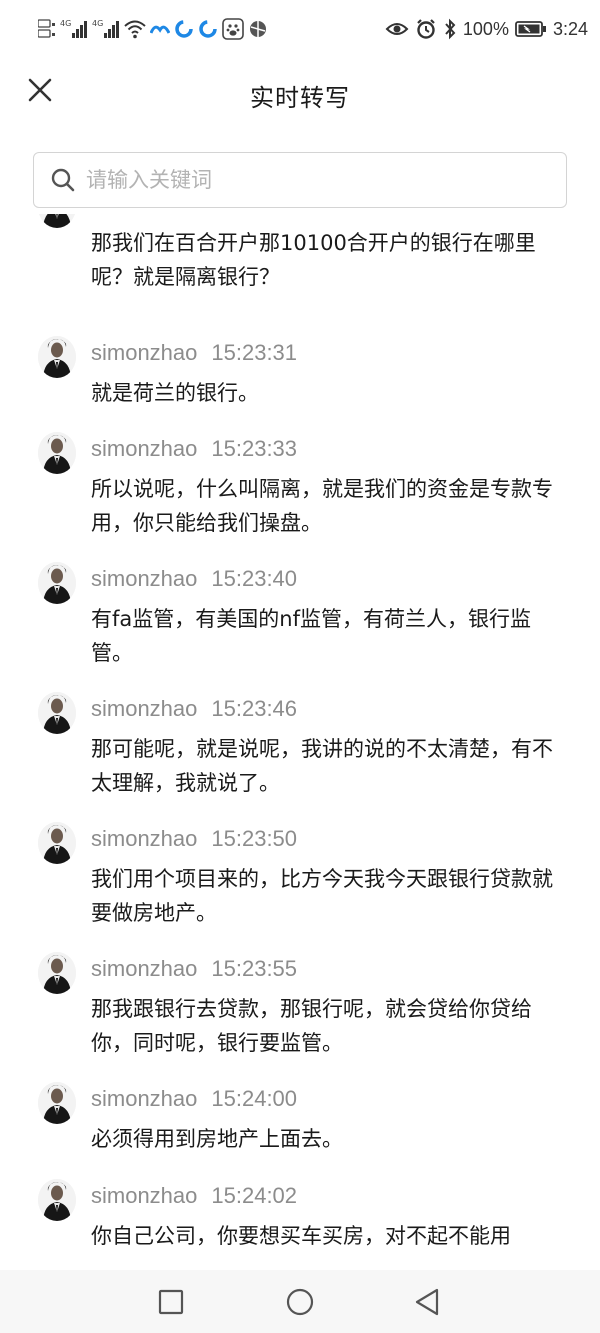 This screenshot has width=600, height=1333. Describe the element at coordinates (254, 968) in the screenshot. I see `timestamp: 15:23:55` at that location.